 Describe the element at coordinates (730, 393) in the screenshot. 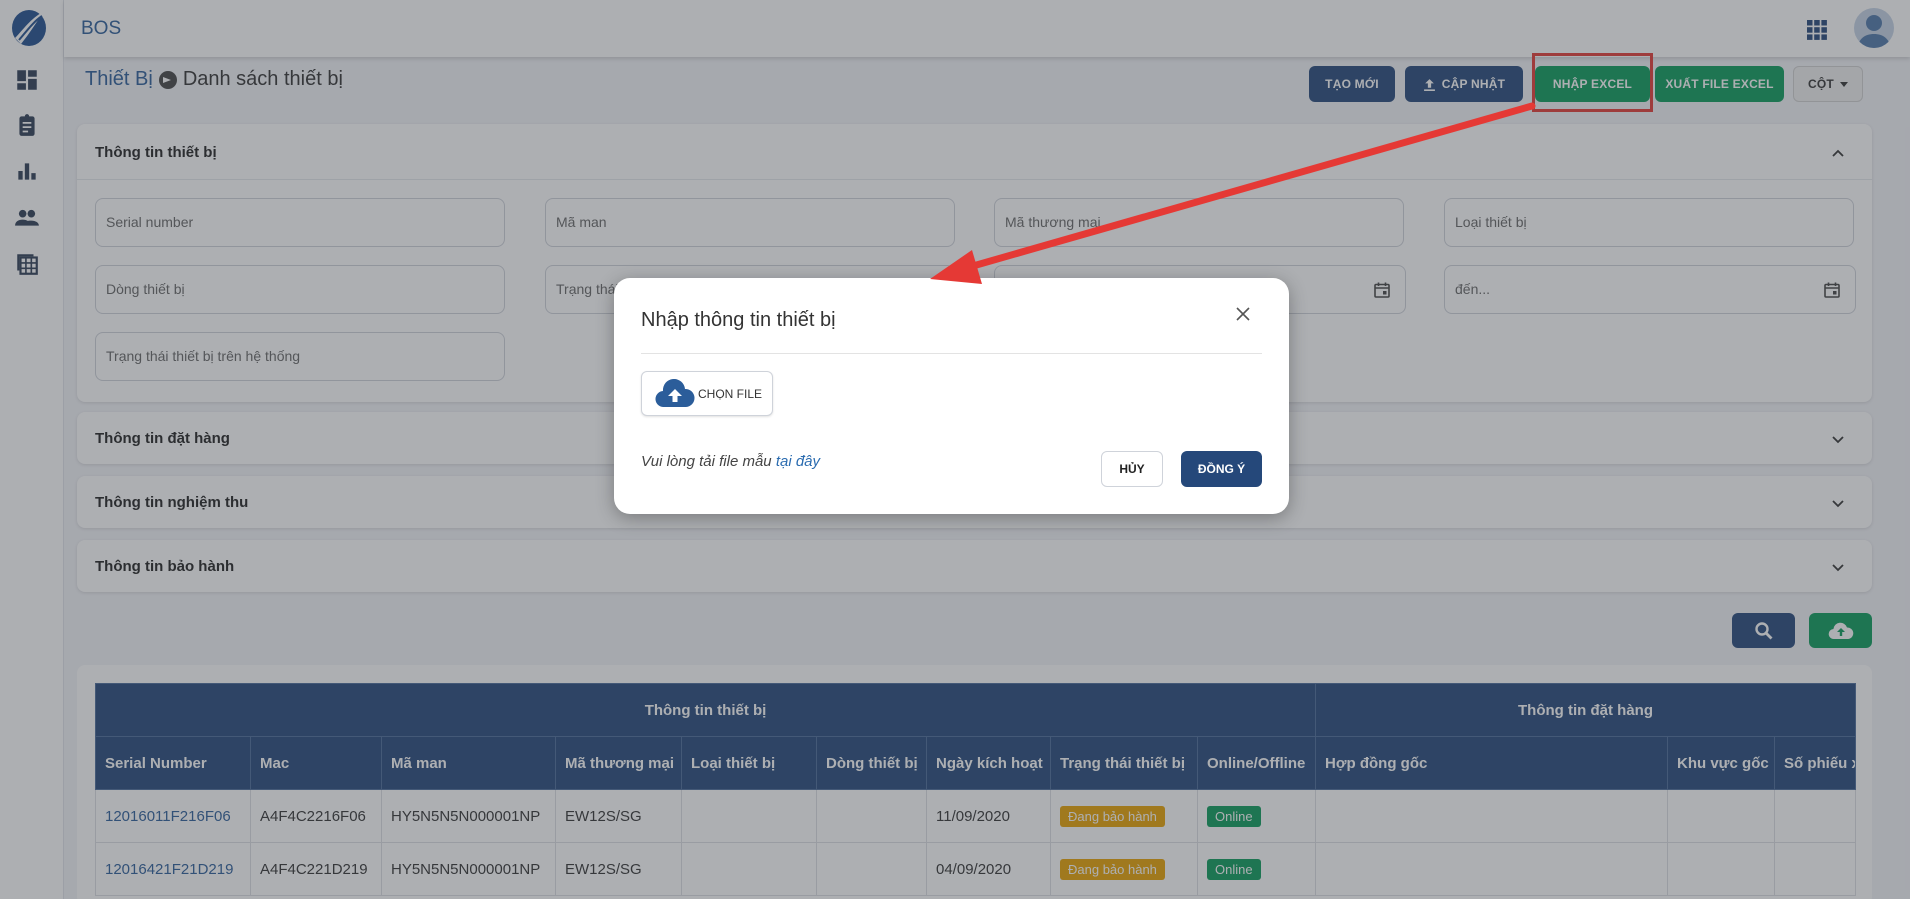

I see `choose-file-label: CHỌN FILE` at that location.